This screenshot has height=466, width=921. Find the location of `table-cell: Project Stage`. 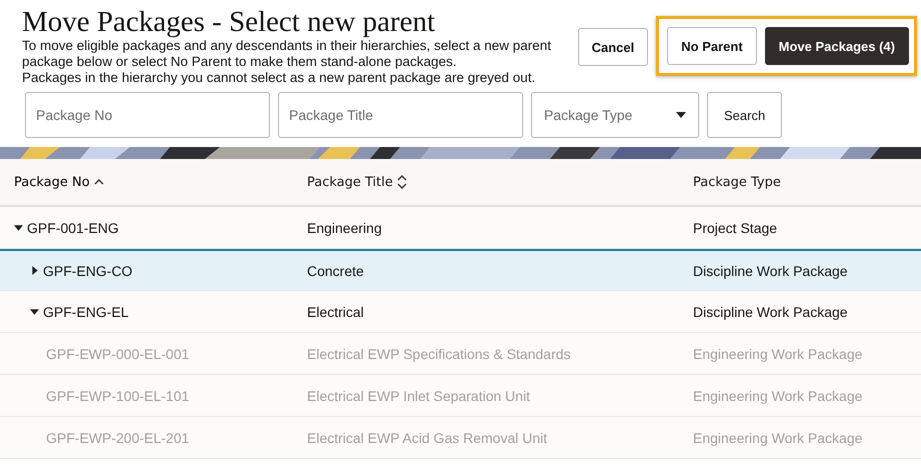

table-cell: Project Stage is located at coordinates (735, 228).